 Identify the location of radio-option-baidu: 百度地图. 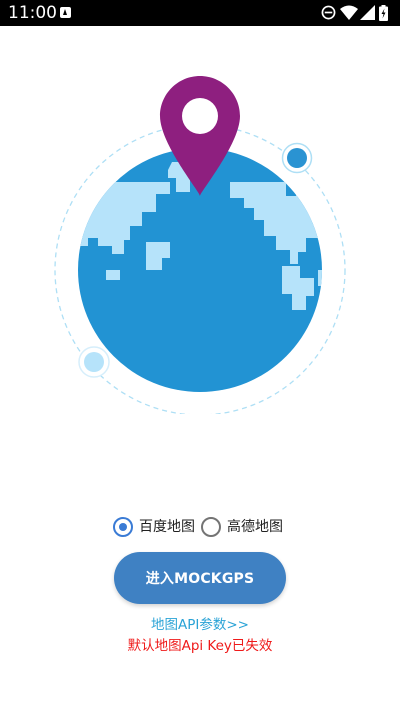
(153, 527).